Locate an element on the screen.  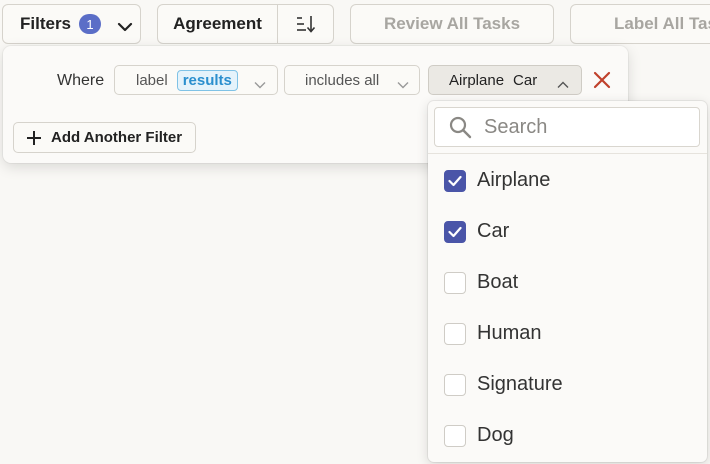
filters-button: Filters 1 is located at coordinates (71, 24).